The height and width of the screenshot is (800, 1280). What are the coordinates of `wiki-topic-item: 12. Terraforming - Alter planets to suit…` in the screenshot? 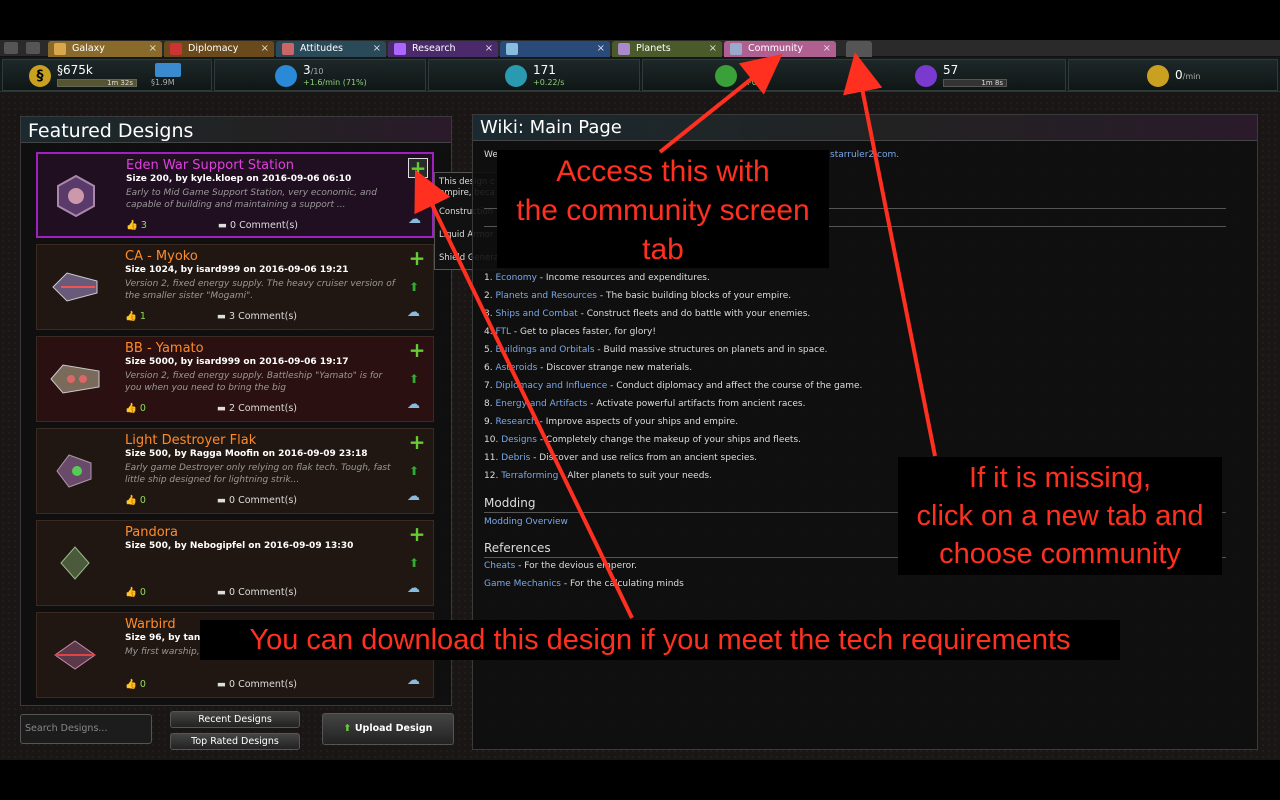 It's located at (598, 476).